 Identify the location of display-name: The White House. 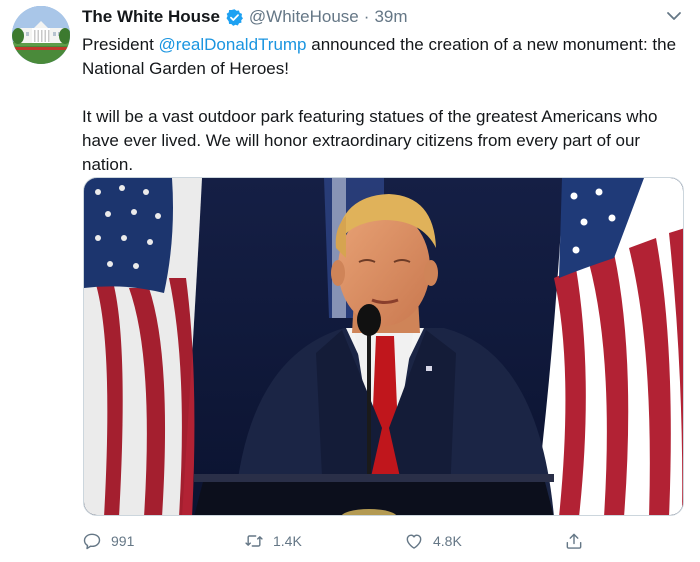
(151, 17).